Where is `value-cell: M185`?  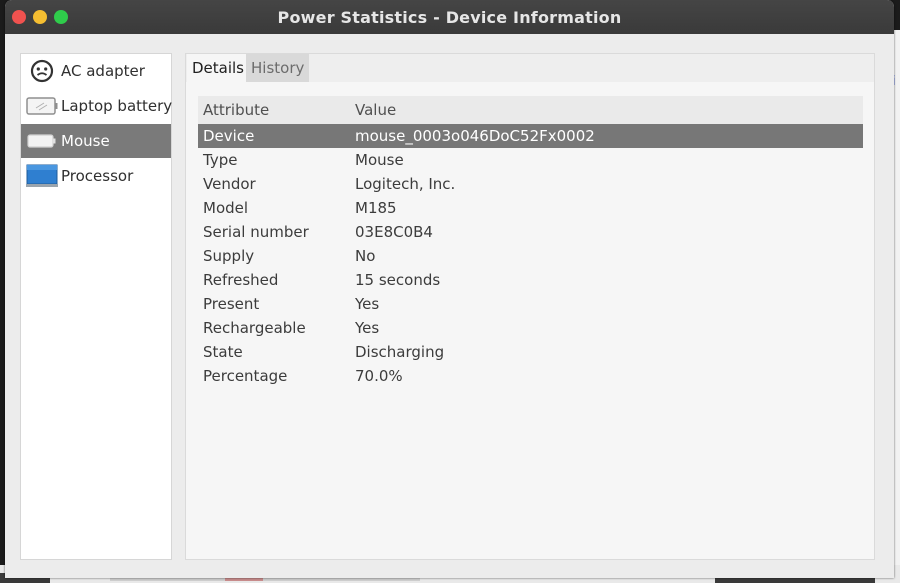 value-cell: M185 is located at coordinates (376, 208).